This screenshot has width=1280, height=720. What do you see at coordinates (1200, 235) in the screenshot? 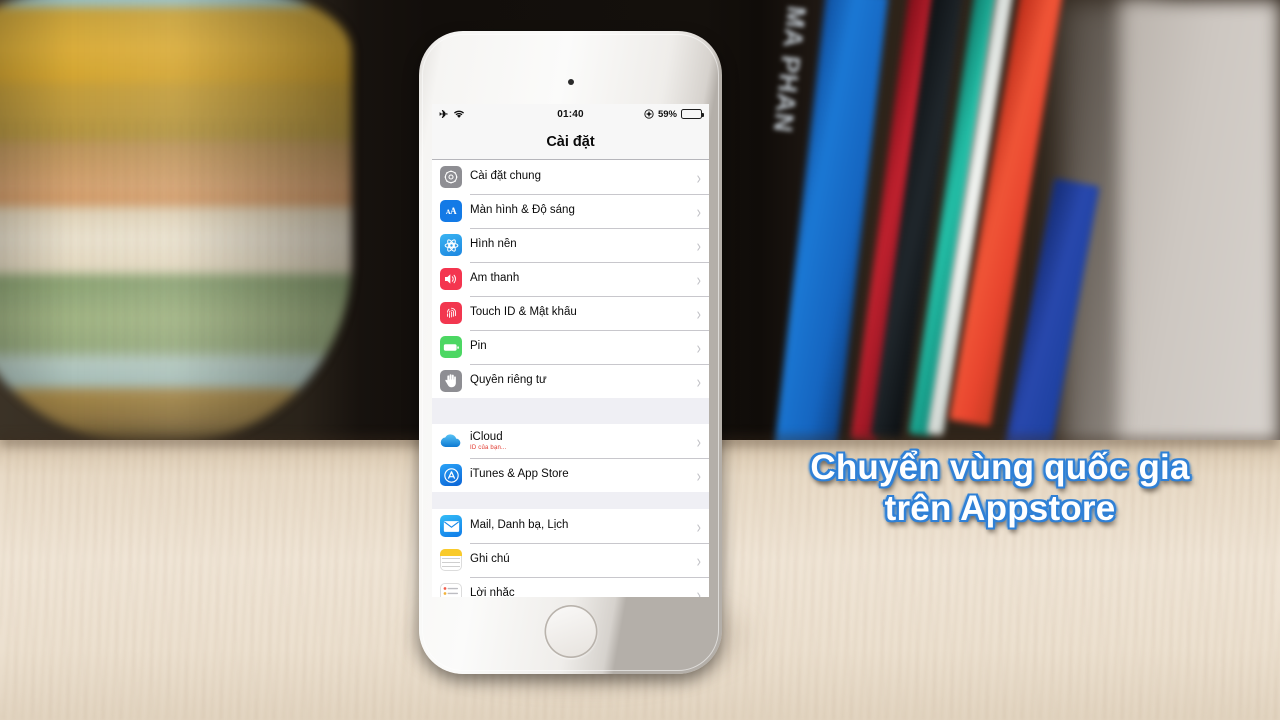
I see `wall-blur-front` at bounding box center [1200, 235].